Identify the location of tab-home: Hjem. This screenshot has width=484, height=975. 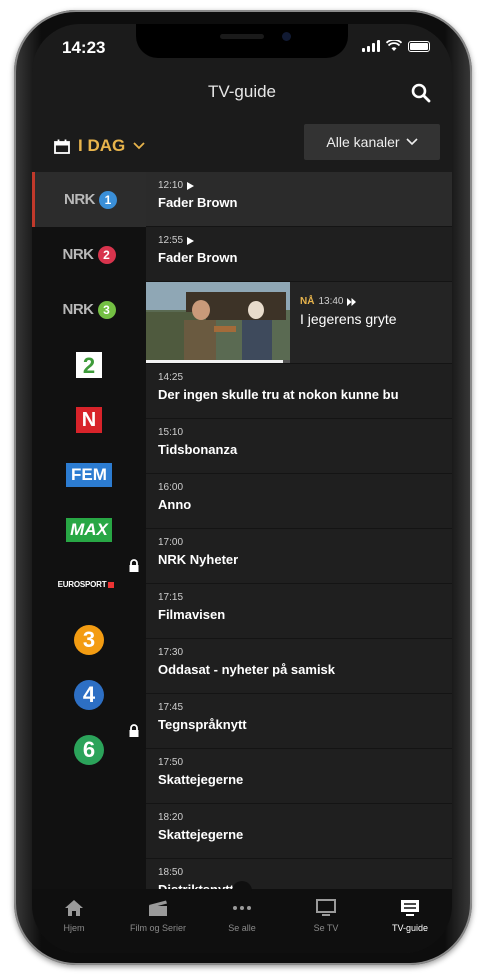
(74, 921).